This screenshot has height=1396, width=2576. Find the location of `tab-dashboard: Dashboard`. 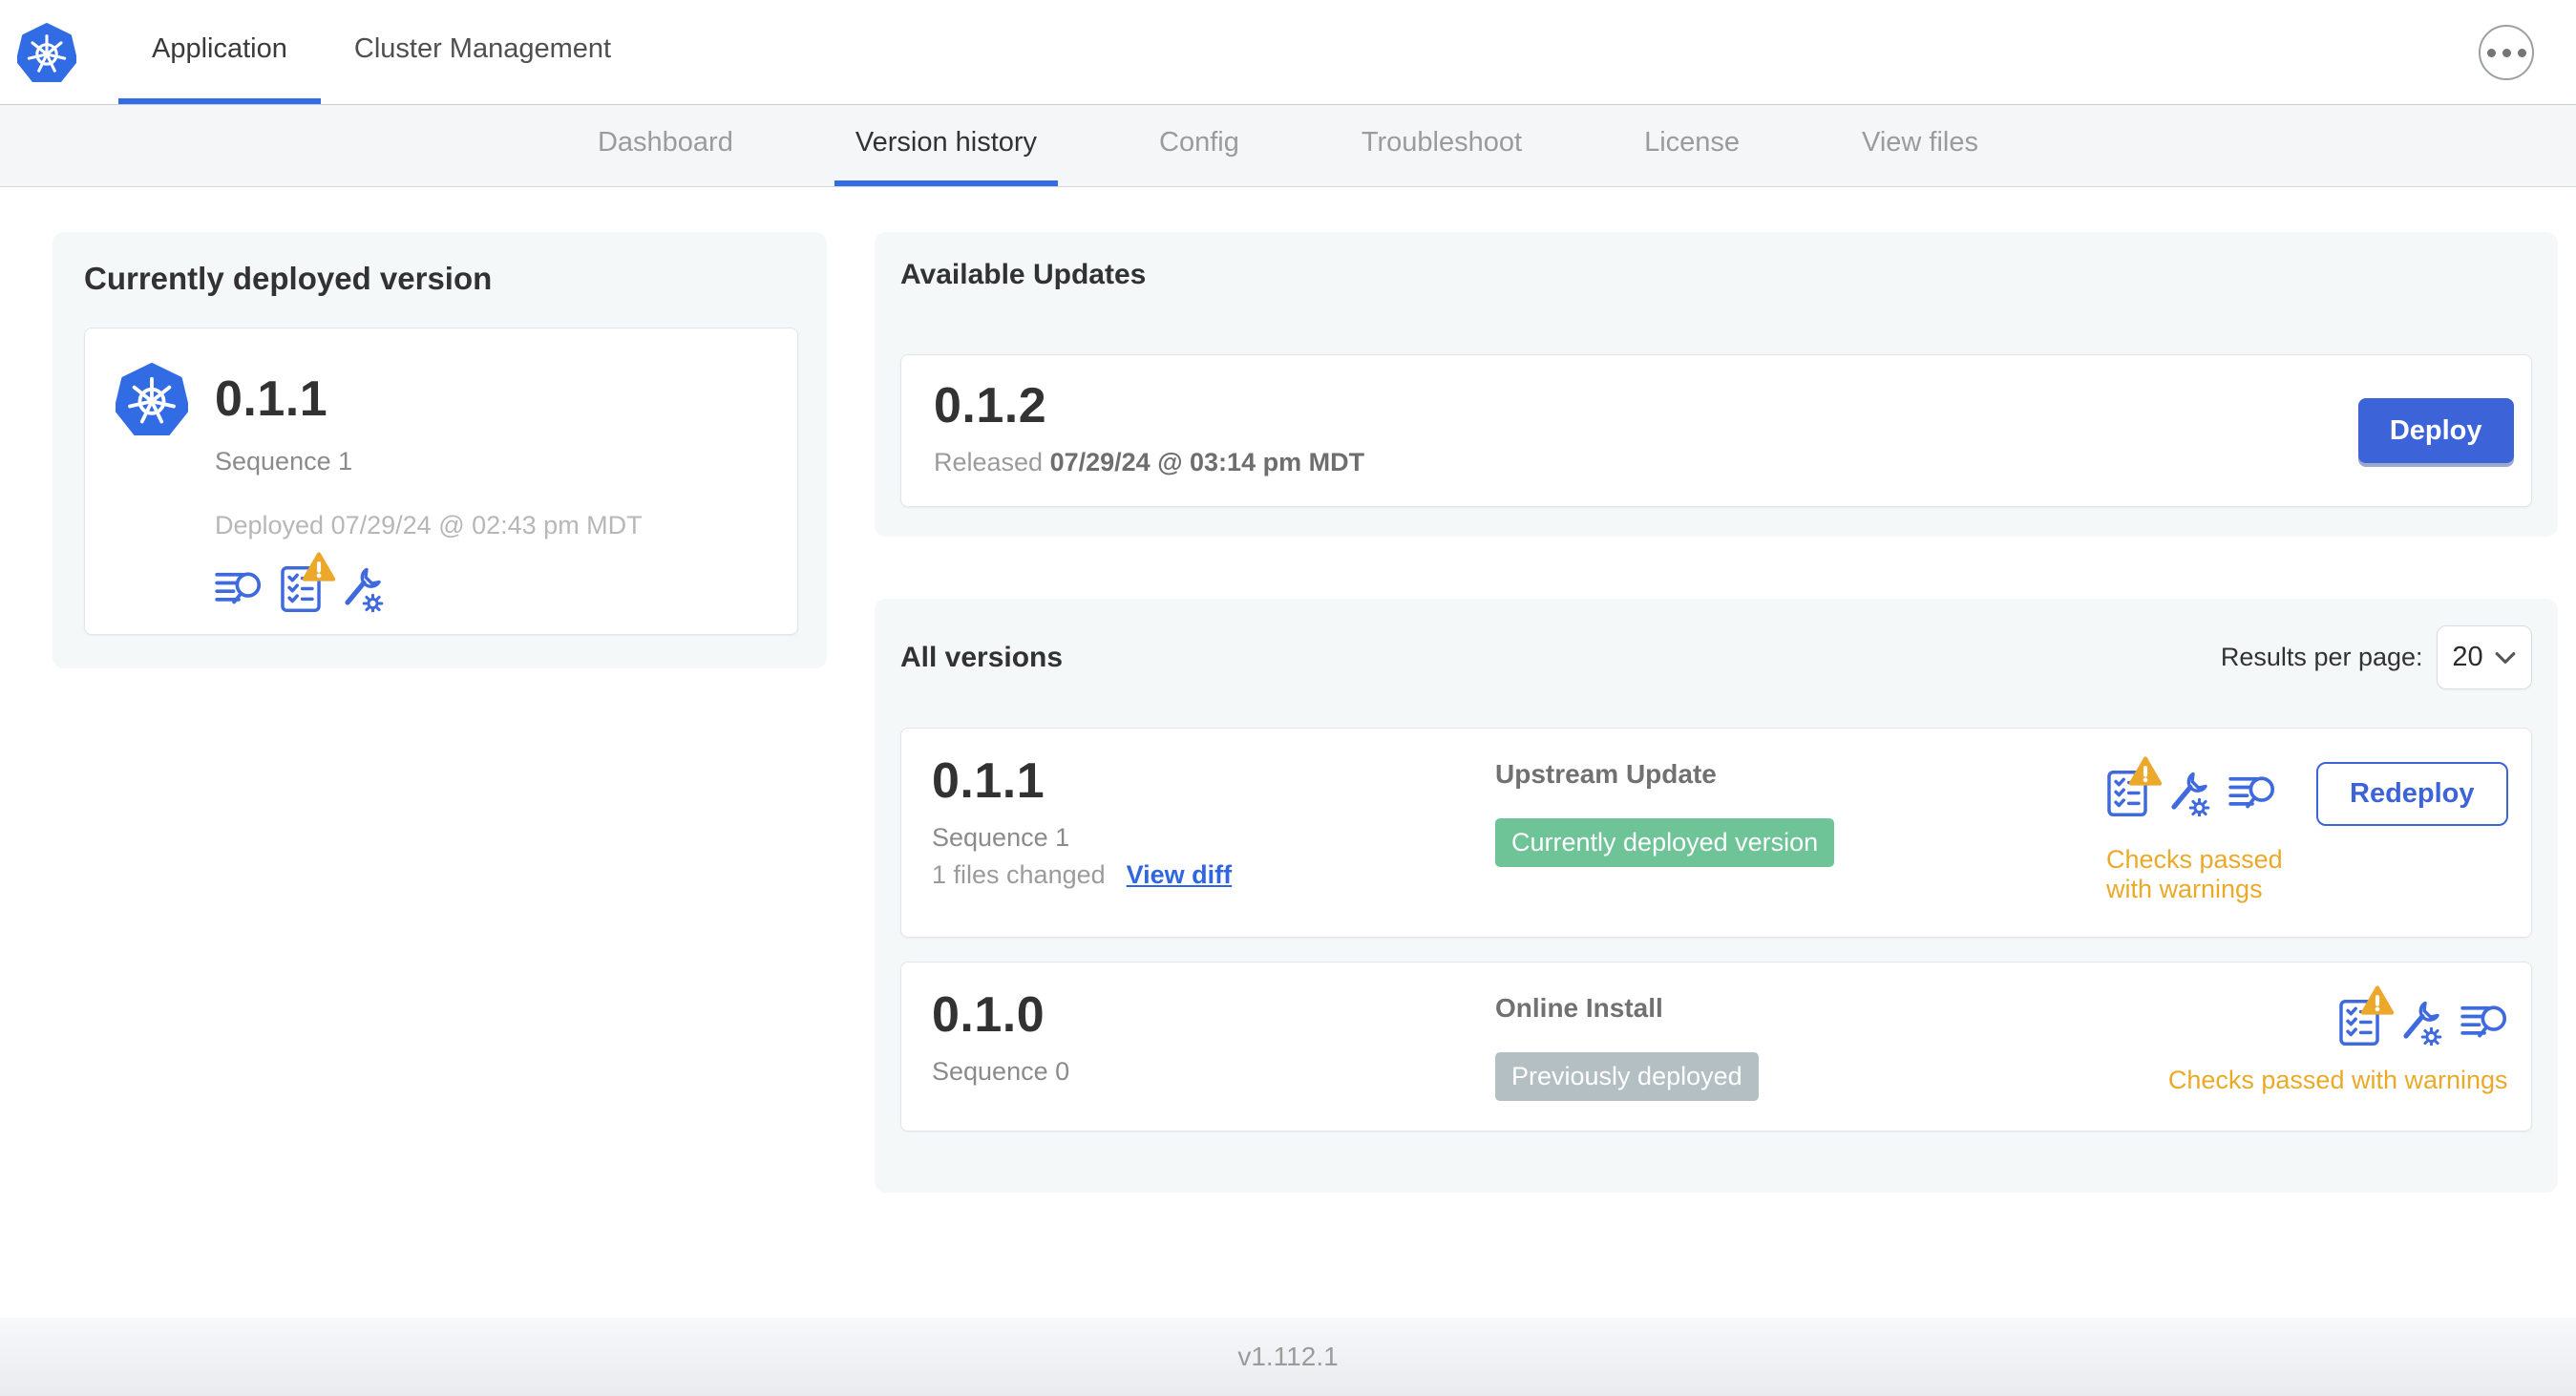

tab-dashboard: Dashboard is located at coordinates (665, 145).